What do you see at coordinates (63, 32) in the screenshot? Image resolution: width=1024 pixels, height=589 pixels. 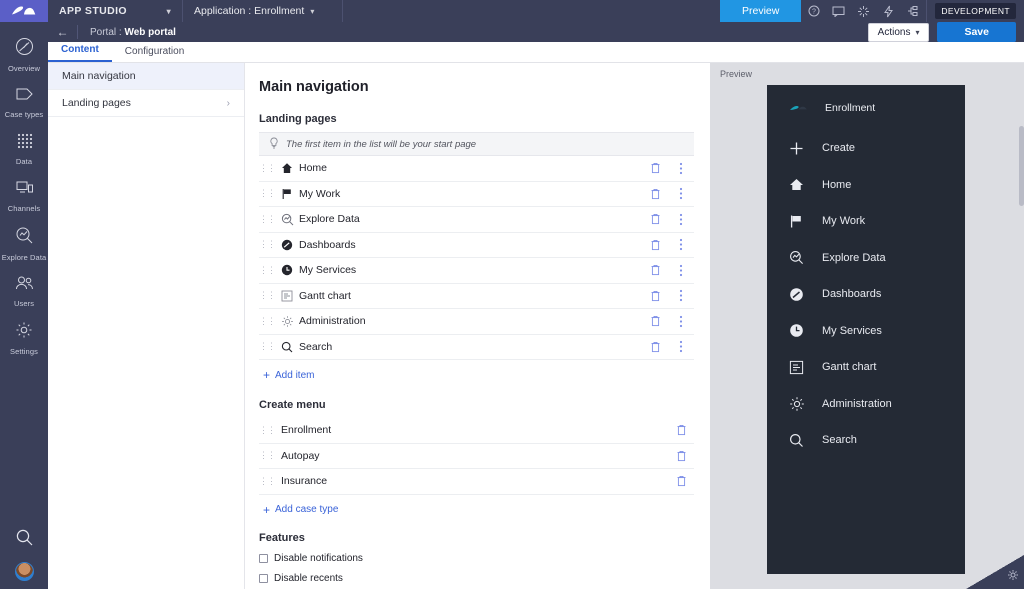 I see `back-arrow-icon: ←` at bounding box center [63, 32].